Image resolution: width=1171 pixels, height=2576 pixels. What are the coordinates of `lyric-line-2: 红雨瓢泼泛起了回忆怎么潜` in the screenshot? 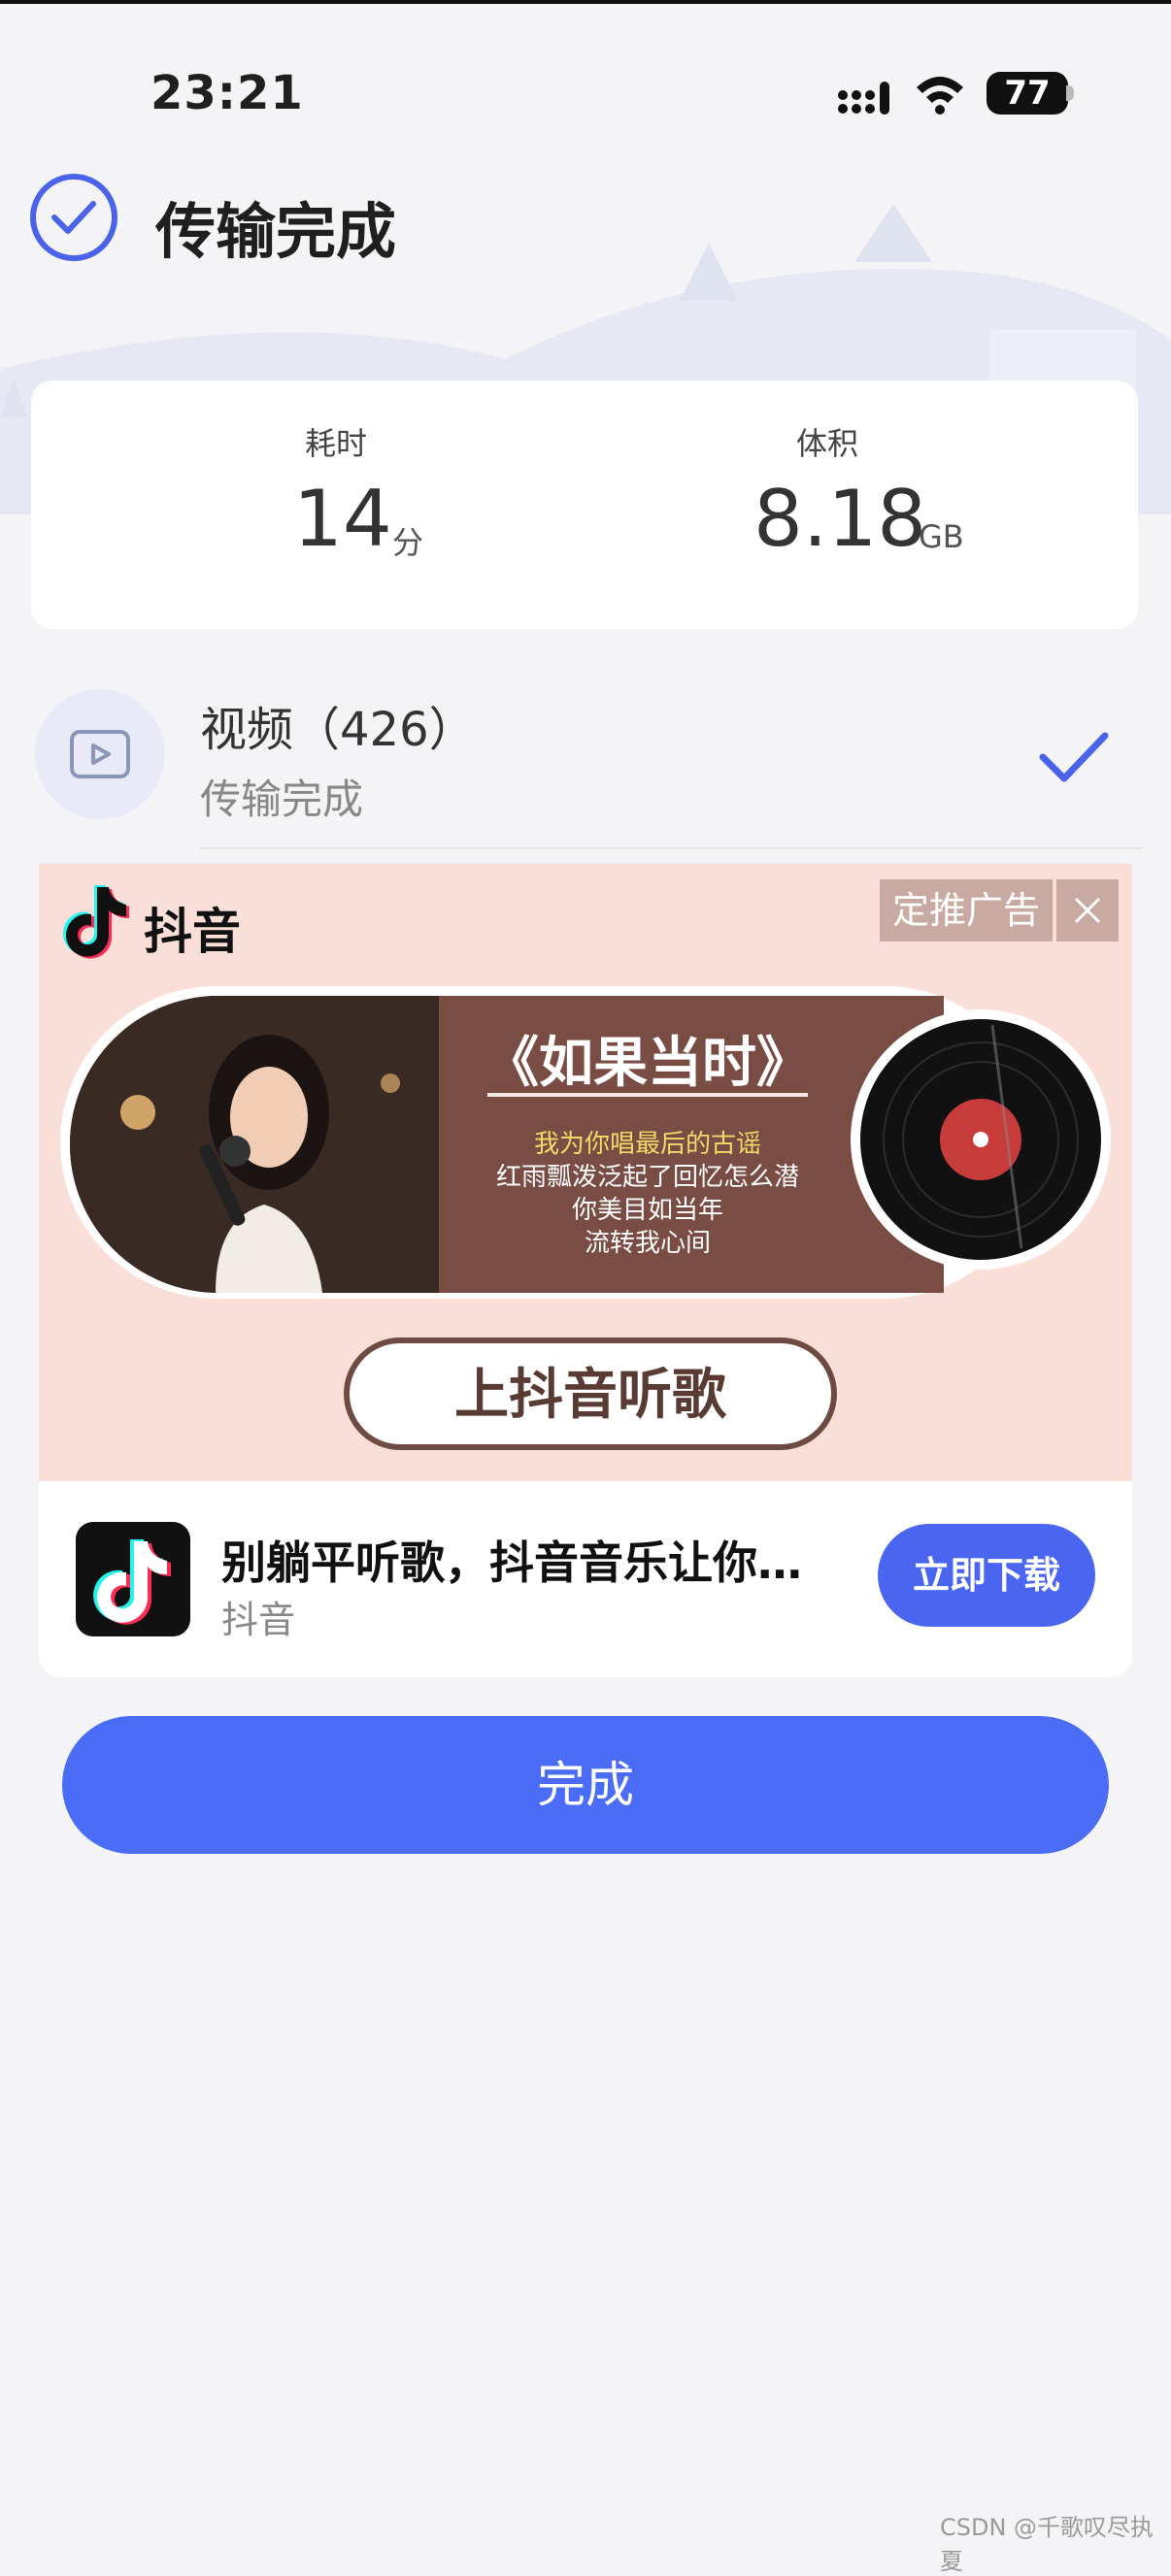 It's located at (647, 1177).